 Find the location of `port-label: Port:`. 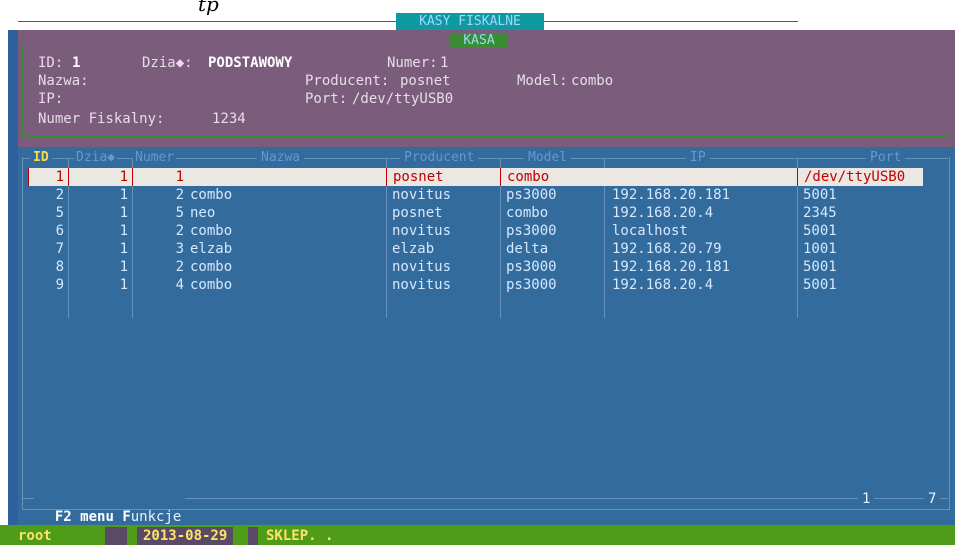

port-label: Port: is located at coordinates (326, 99).